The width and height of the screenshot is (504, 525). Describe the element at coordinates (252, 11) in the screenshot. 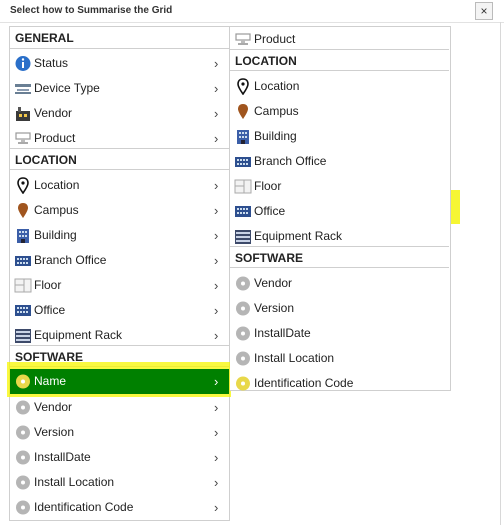

I see `dialog-title-bar: Select how to Summarise the Grid ×` at that location.